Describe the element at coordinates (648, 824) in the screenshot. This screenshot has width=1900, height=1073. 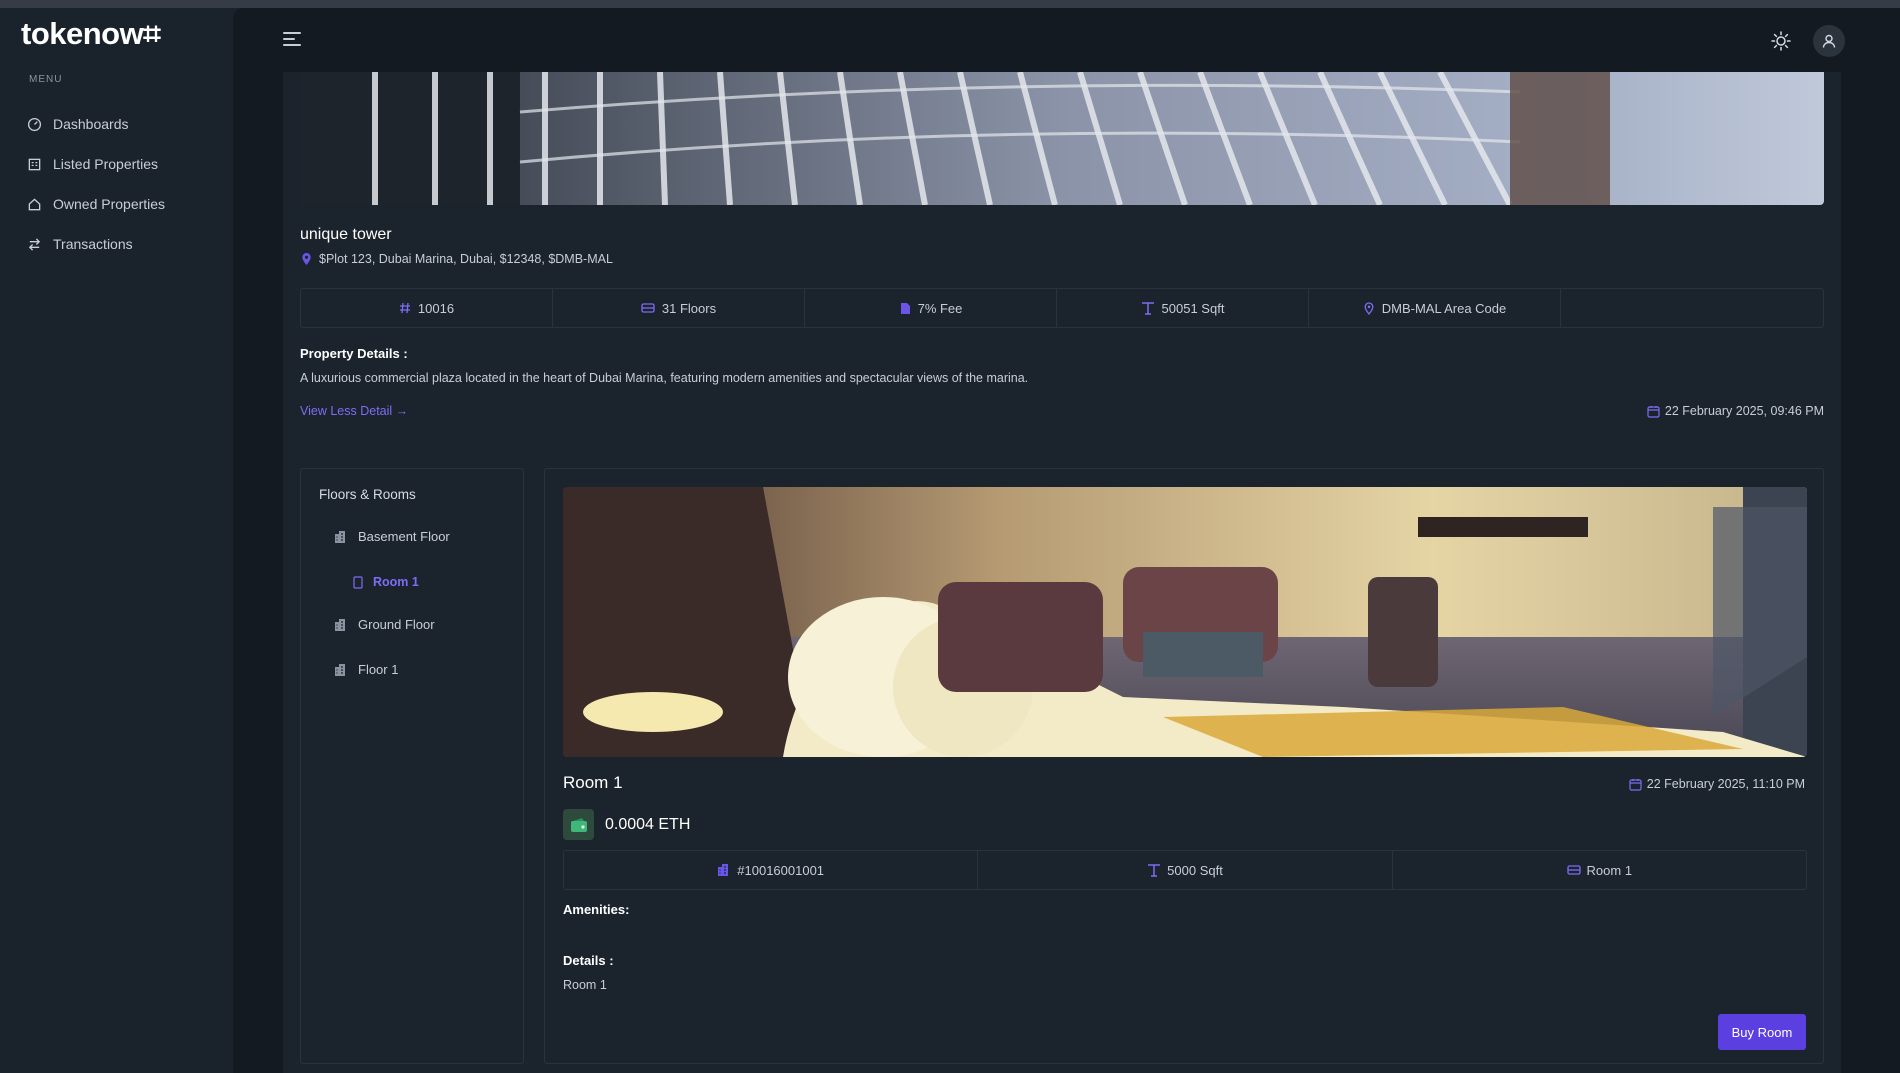
I see `room-price-value: 0.0004 ETH` at that location.